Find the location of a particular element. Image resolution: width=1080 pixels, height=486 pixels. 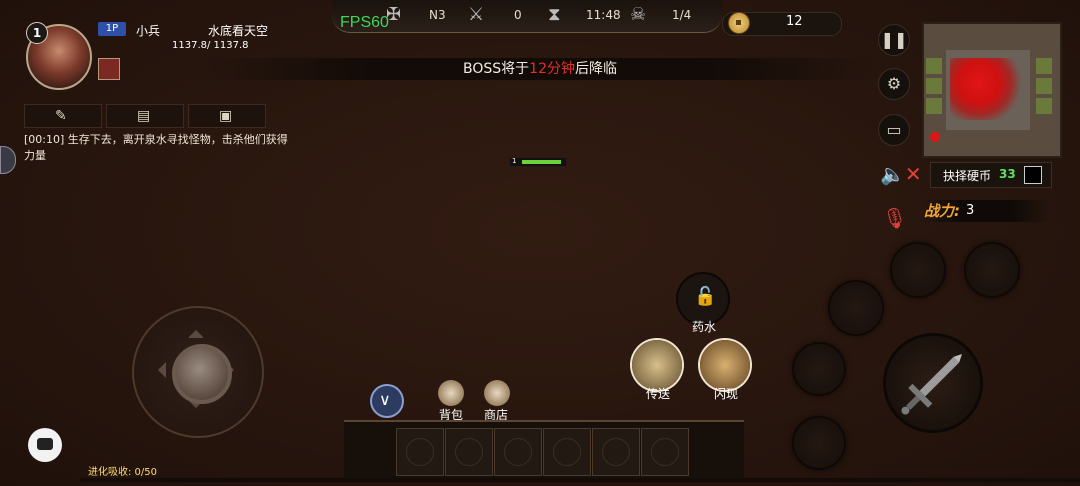

pause-button: ❚❚ is located at coordinates (894, 40).